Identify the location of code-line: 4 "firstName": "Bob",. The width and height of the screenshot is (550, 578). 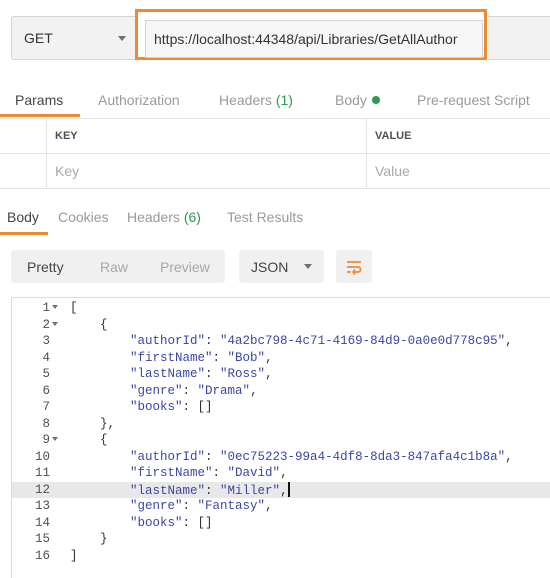
(281, 358).